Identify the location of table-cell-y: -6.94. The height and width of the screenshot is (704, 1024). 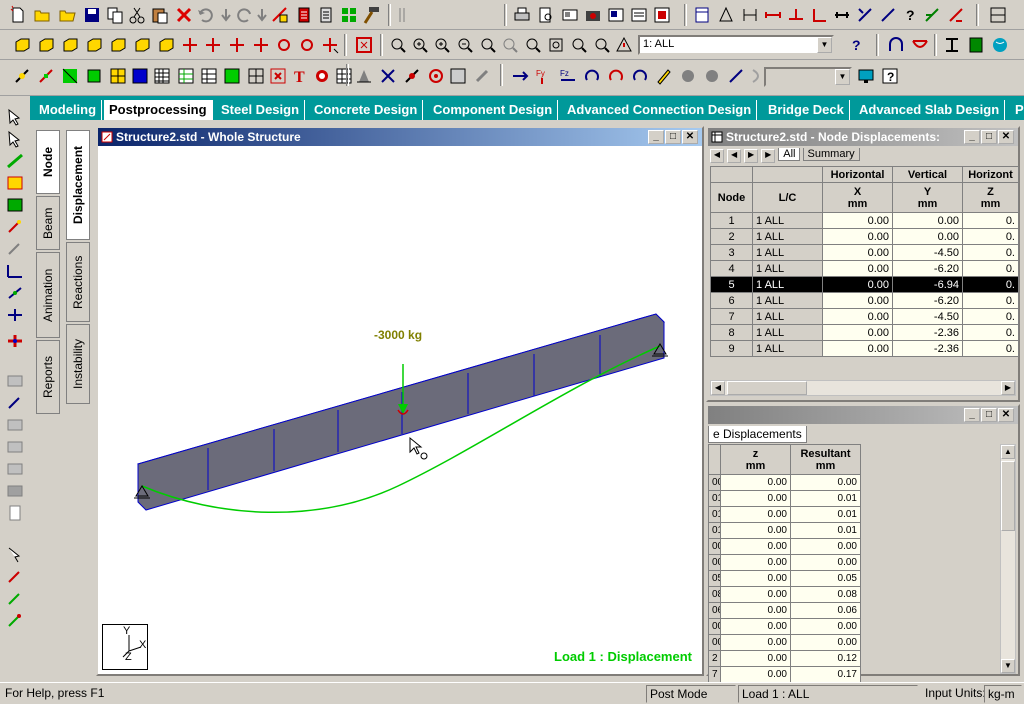
(927, 284).